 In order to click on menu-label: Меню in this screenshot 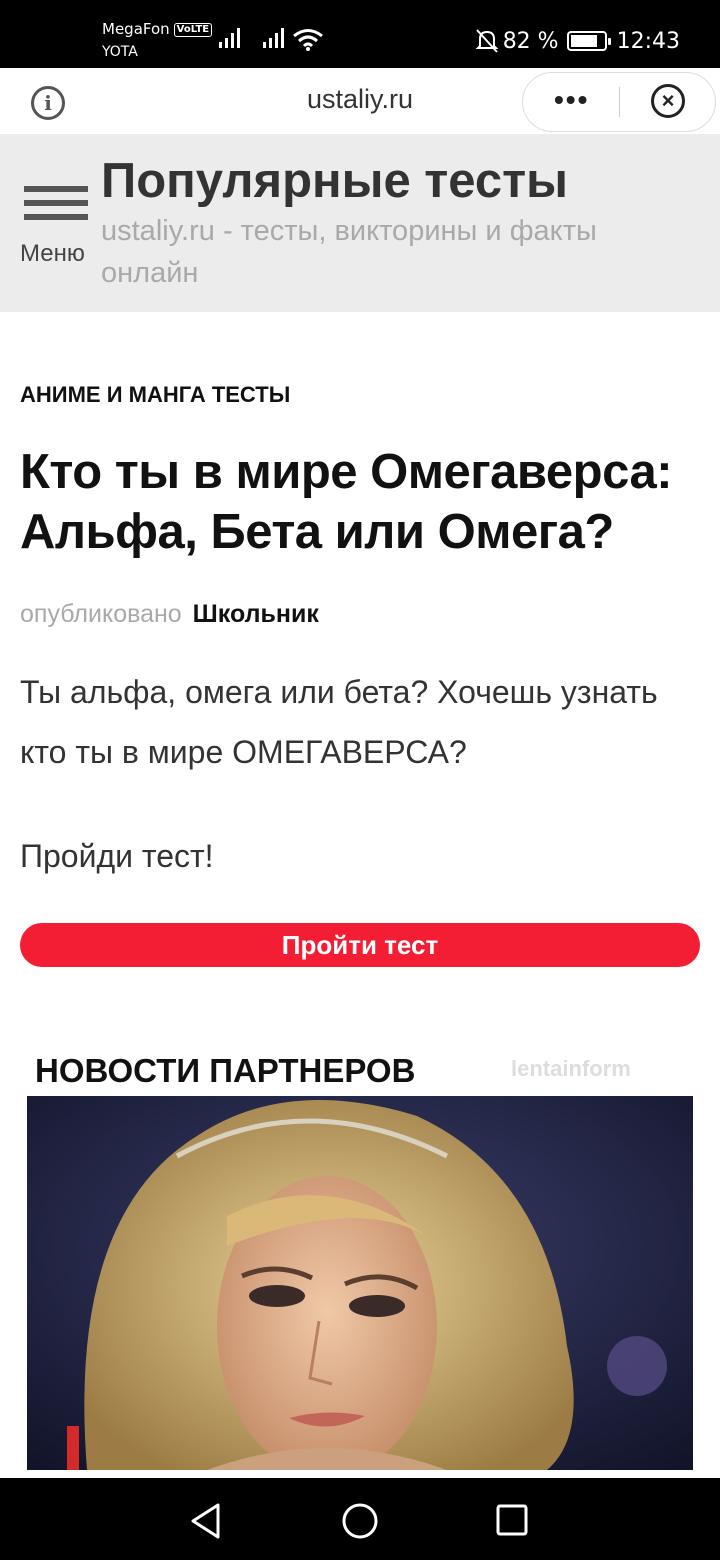, I will do `click(52, 254)`.